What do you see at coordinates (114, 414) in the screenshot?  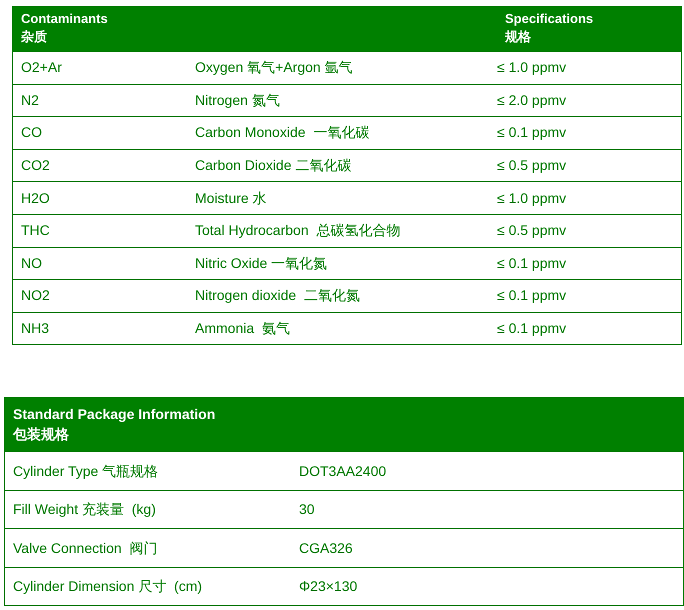 I see `table-title: Standard Package Information` at bounding box center [114, 414].